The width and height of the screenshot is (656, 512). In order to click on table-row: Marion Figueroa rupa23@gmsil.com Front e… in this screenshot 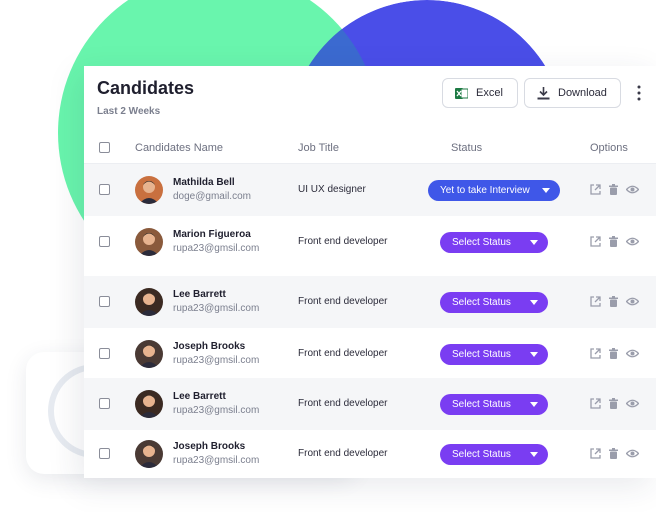, I will do `click(370, 242)`.